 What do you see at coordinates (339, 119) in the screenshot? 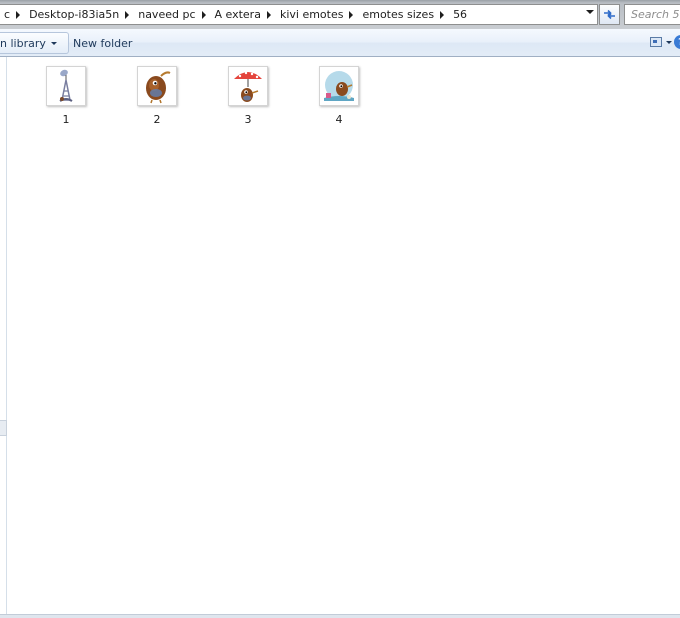
I see `file-name: 4` at bounding box center [339, 119].